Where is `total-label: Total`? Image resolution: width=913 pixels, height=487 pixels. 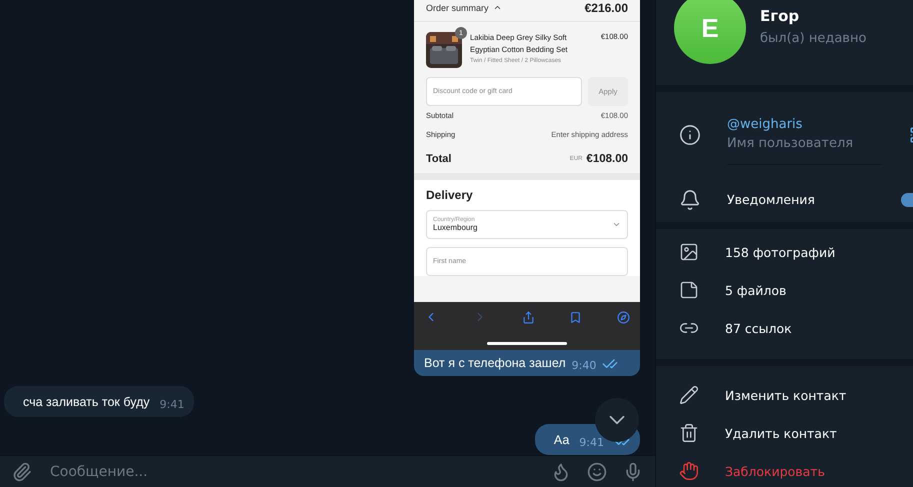 total-label: Total is located at coordinates (439, 158).